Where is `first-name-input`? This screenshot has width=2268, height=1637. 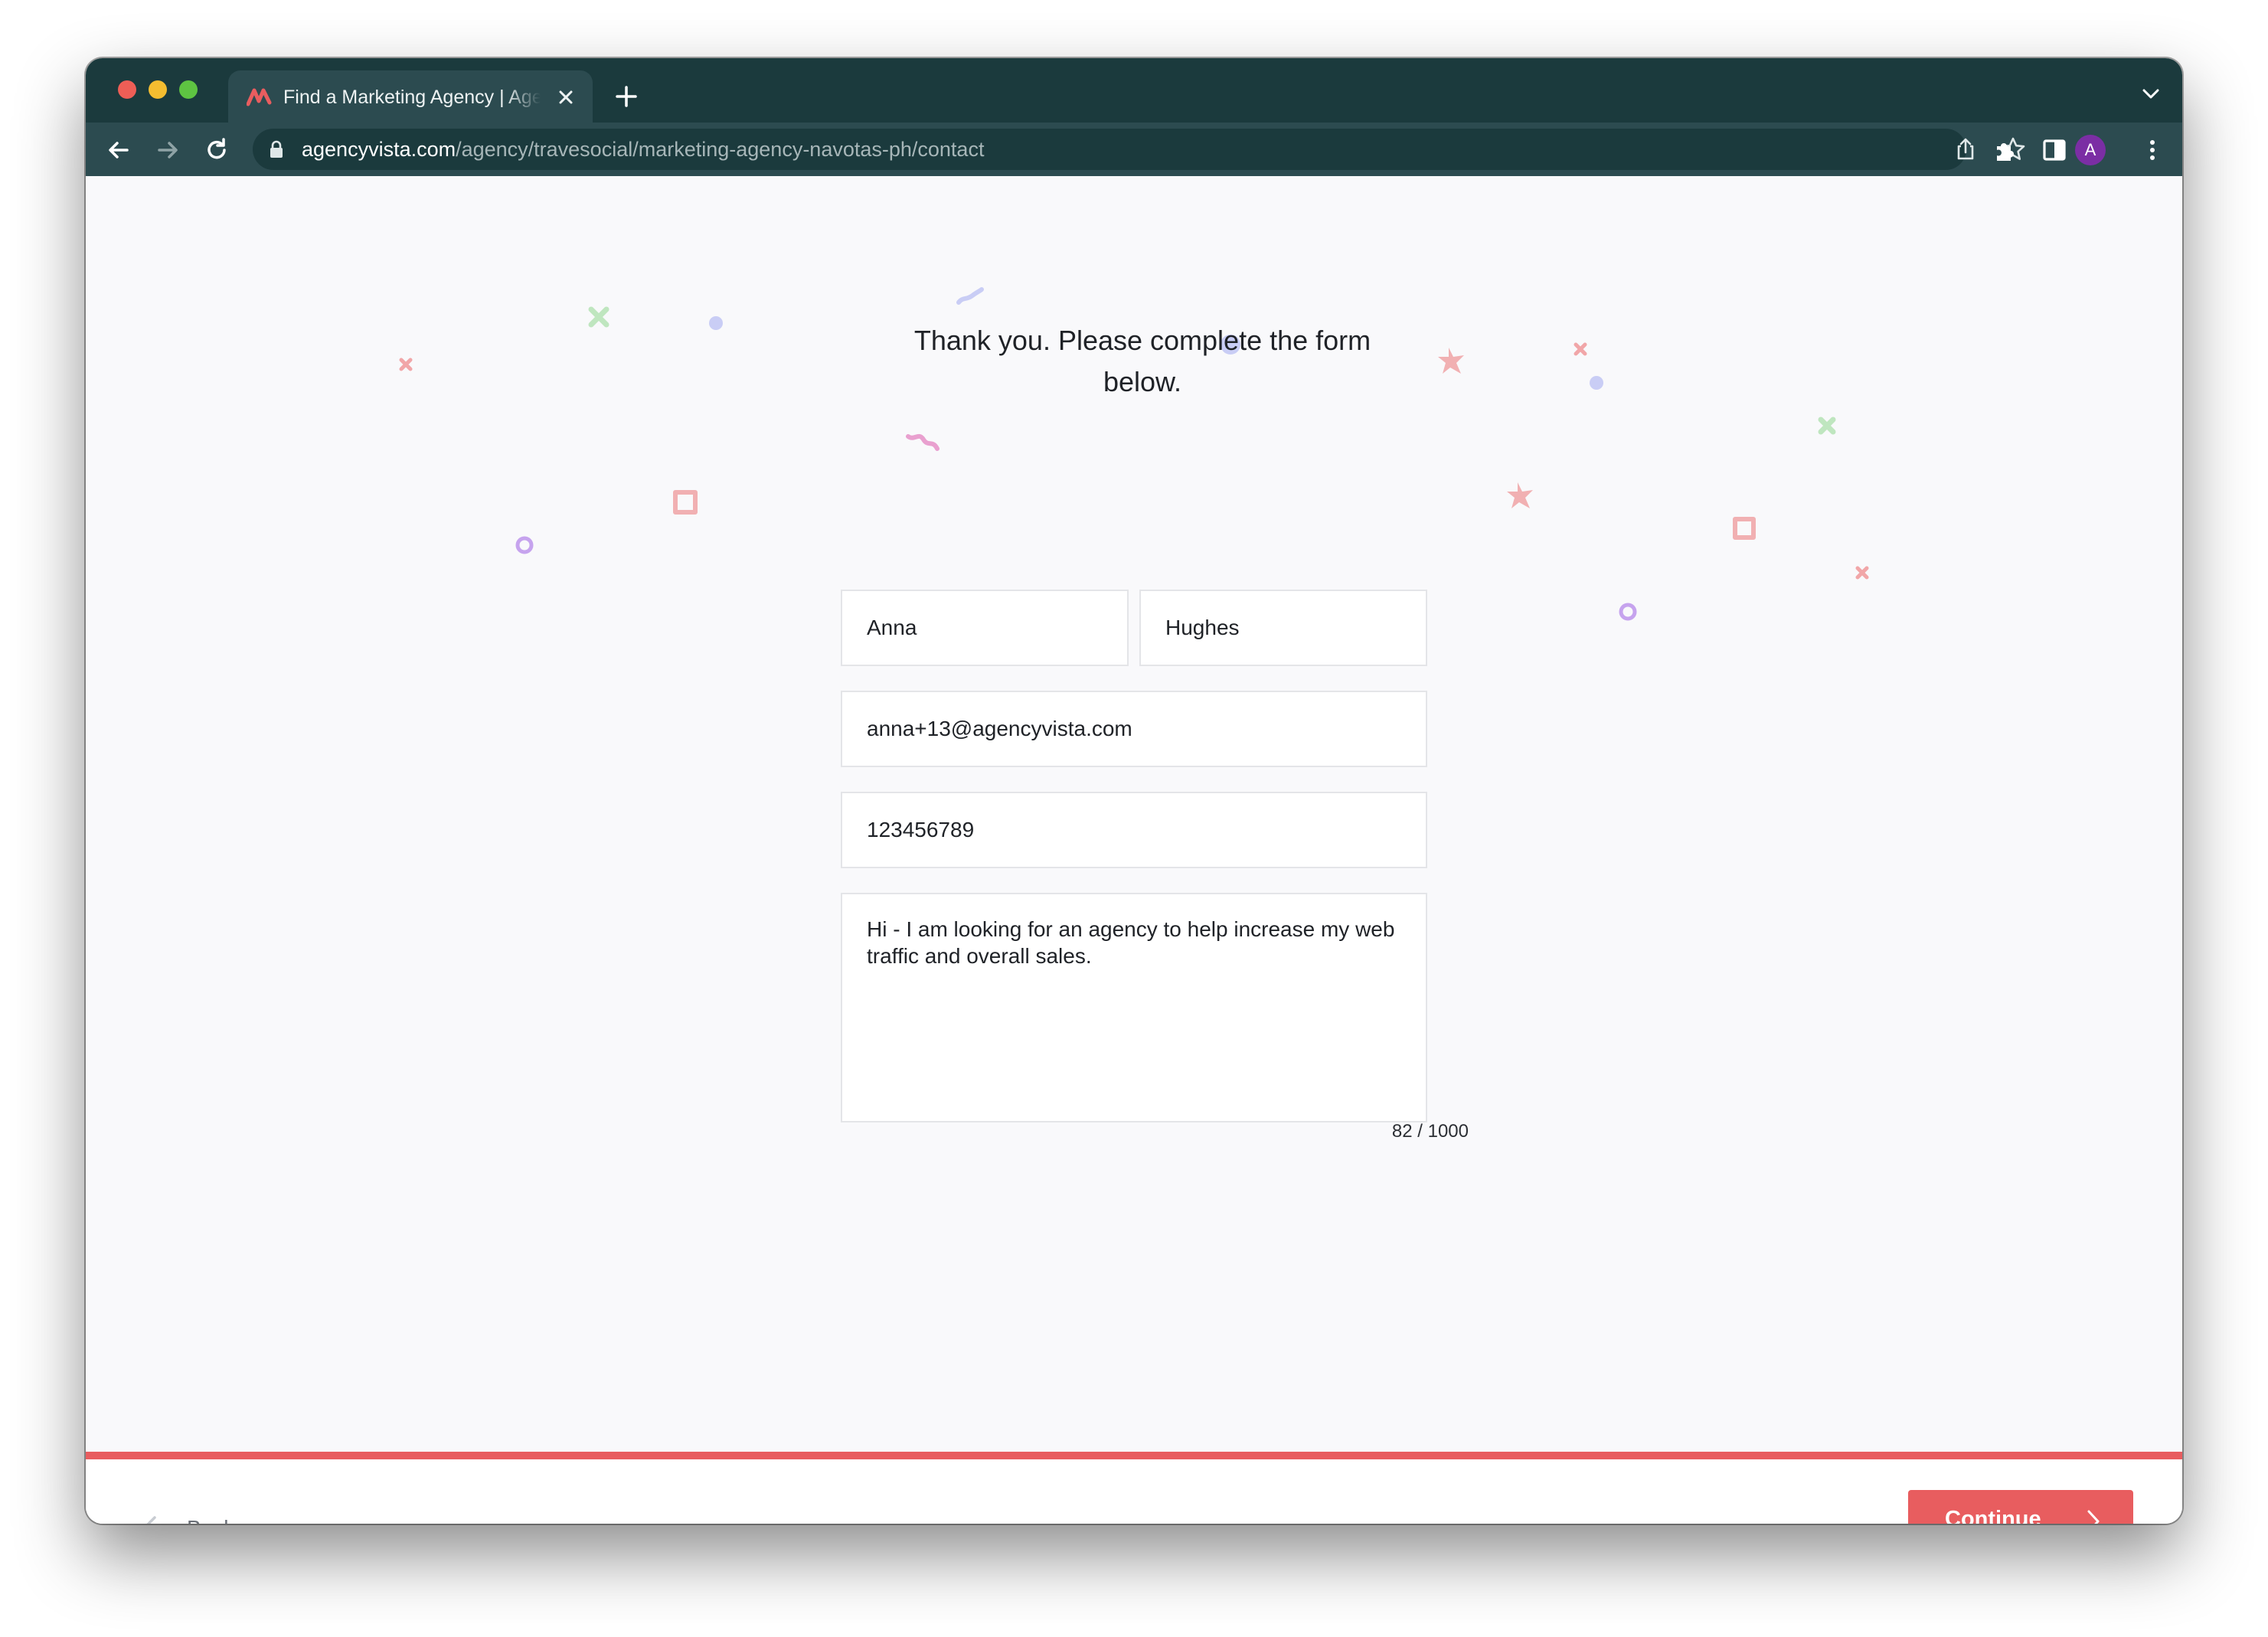 first-name-input is located at coordinates (985, 628).